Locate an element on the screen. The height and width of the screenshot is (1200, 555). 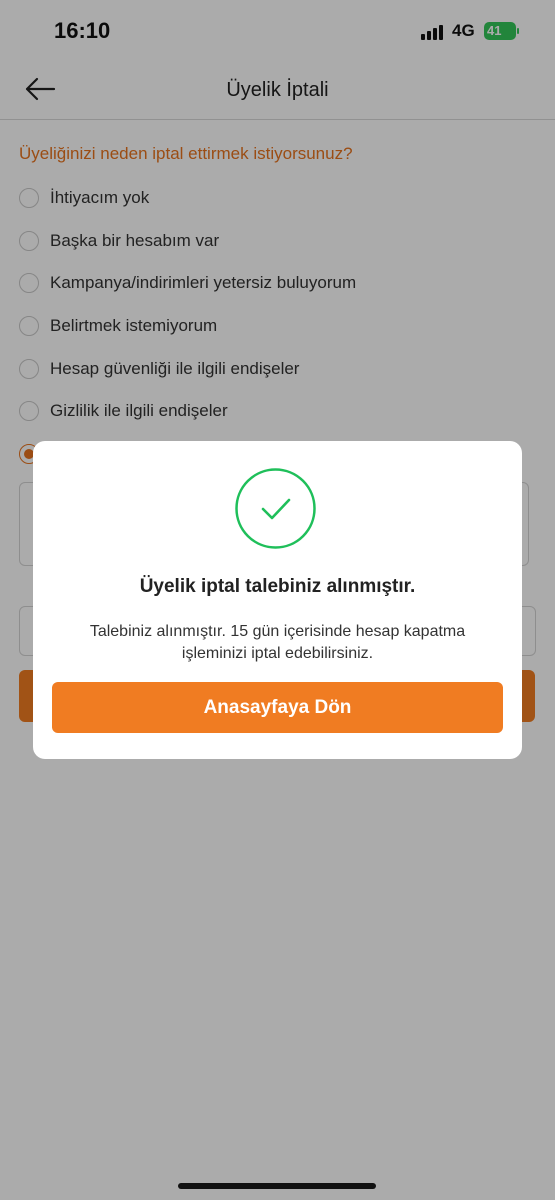
back-to-home-button: Anasayfaya Dön is located at coordinates (277, 707).